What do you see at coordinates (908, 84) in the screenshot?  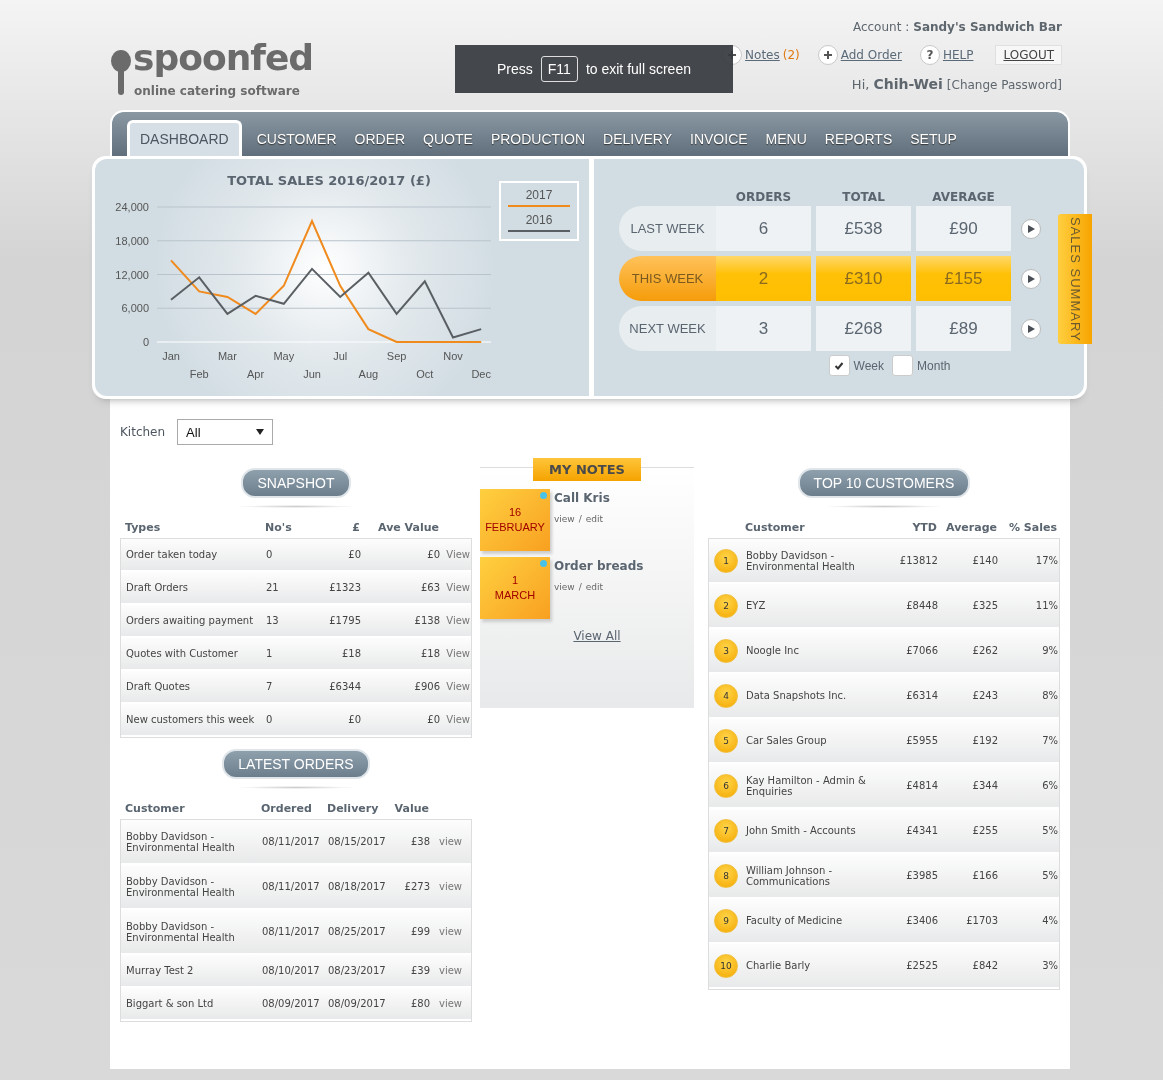 I see `user-name: Chih-Wei` at bounding box center [908, 84].